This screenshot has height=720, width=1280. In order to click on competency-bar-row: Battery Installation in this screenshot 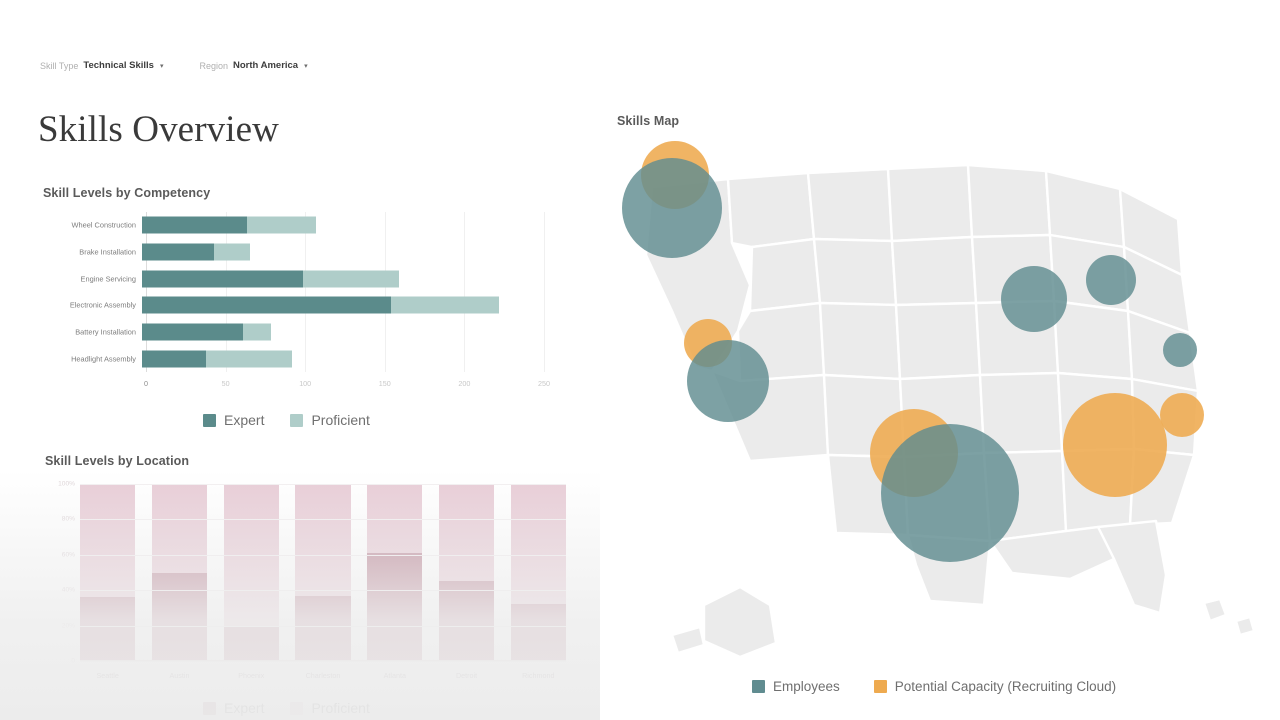, I will do `click(291, 332)`.